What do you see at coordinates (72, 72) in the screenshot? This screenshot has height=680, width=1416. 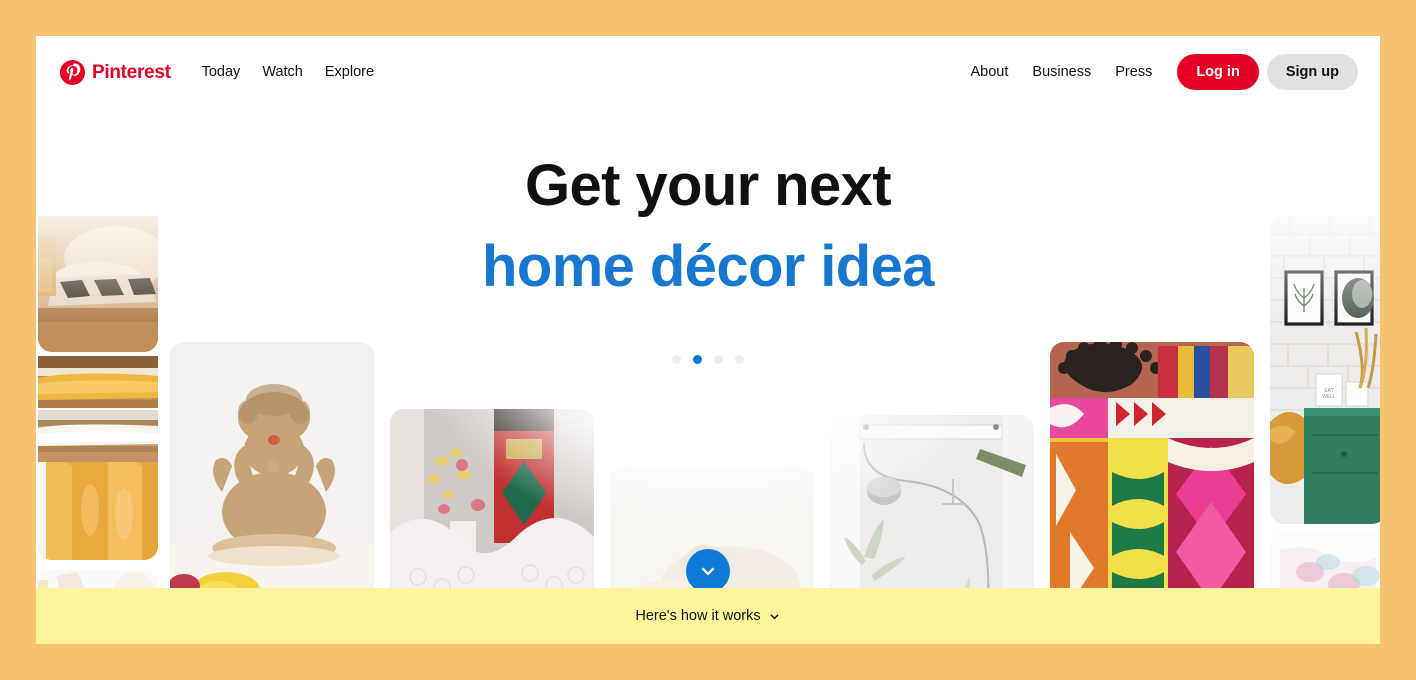 I see `pinterest-p-icon` at bounding box center [72, 72].